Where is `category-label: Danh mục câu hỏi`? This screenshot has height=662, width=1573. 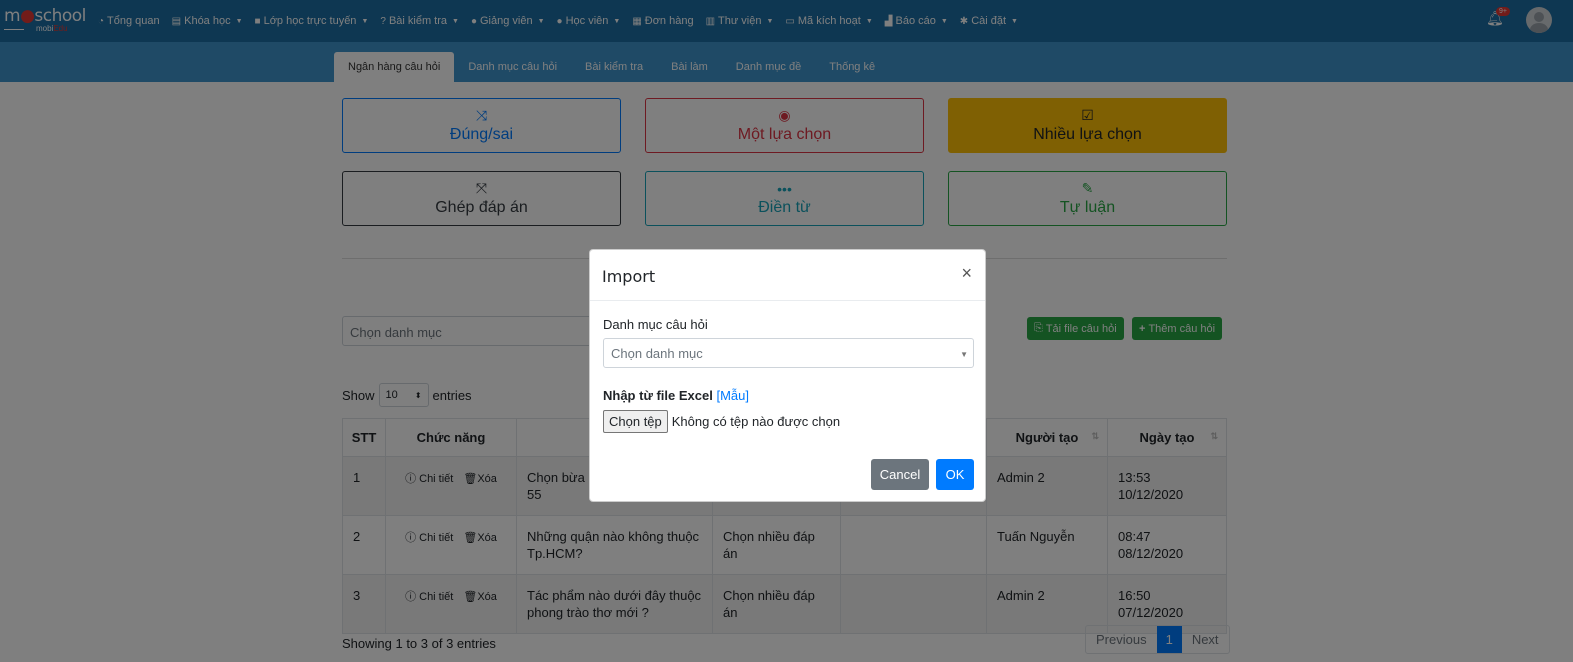
category-label: Danh mục câu hỏi is located at coordinates (655, 324).